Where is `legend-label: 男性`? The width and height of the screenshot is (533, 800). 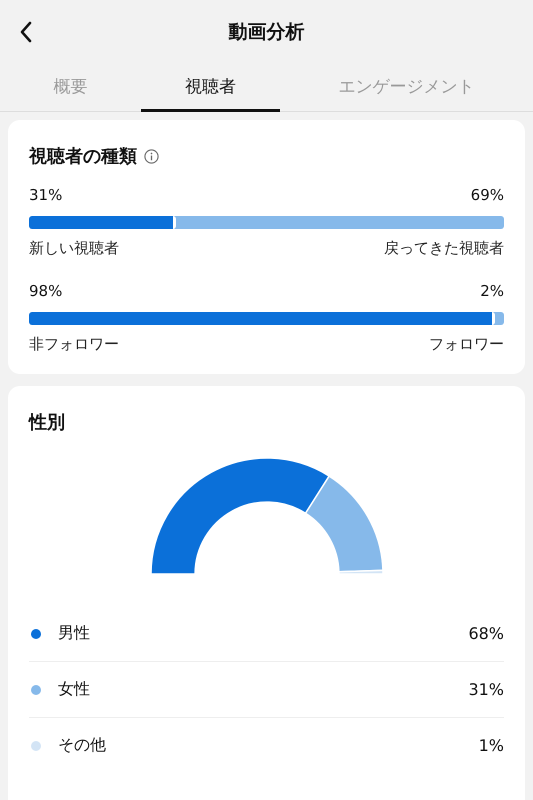 legend-label: 男性 is located at coordinates (74, 633).